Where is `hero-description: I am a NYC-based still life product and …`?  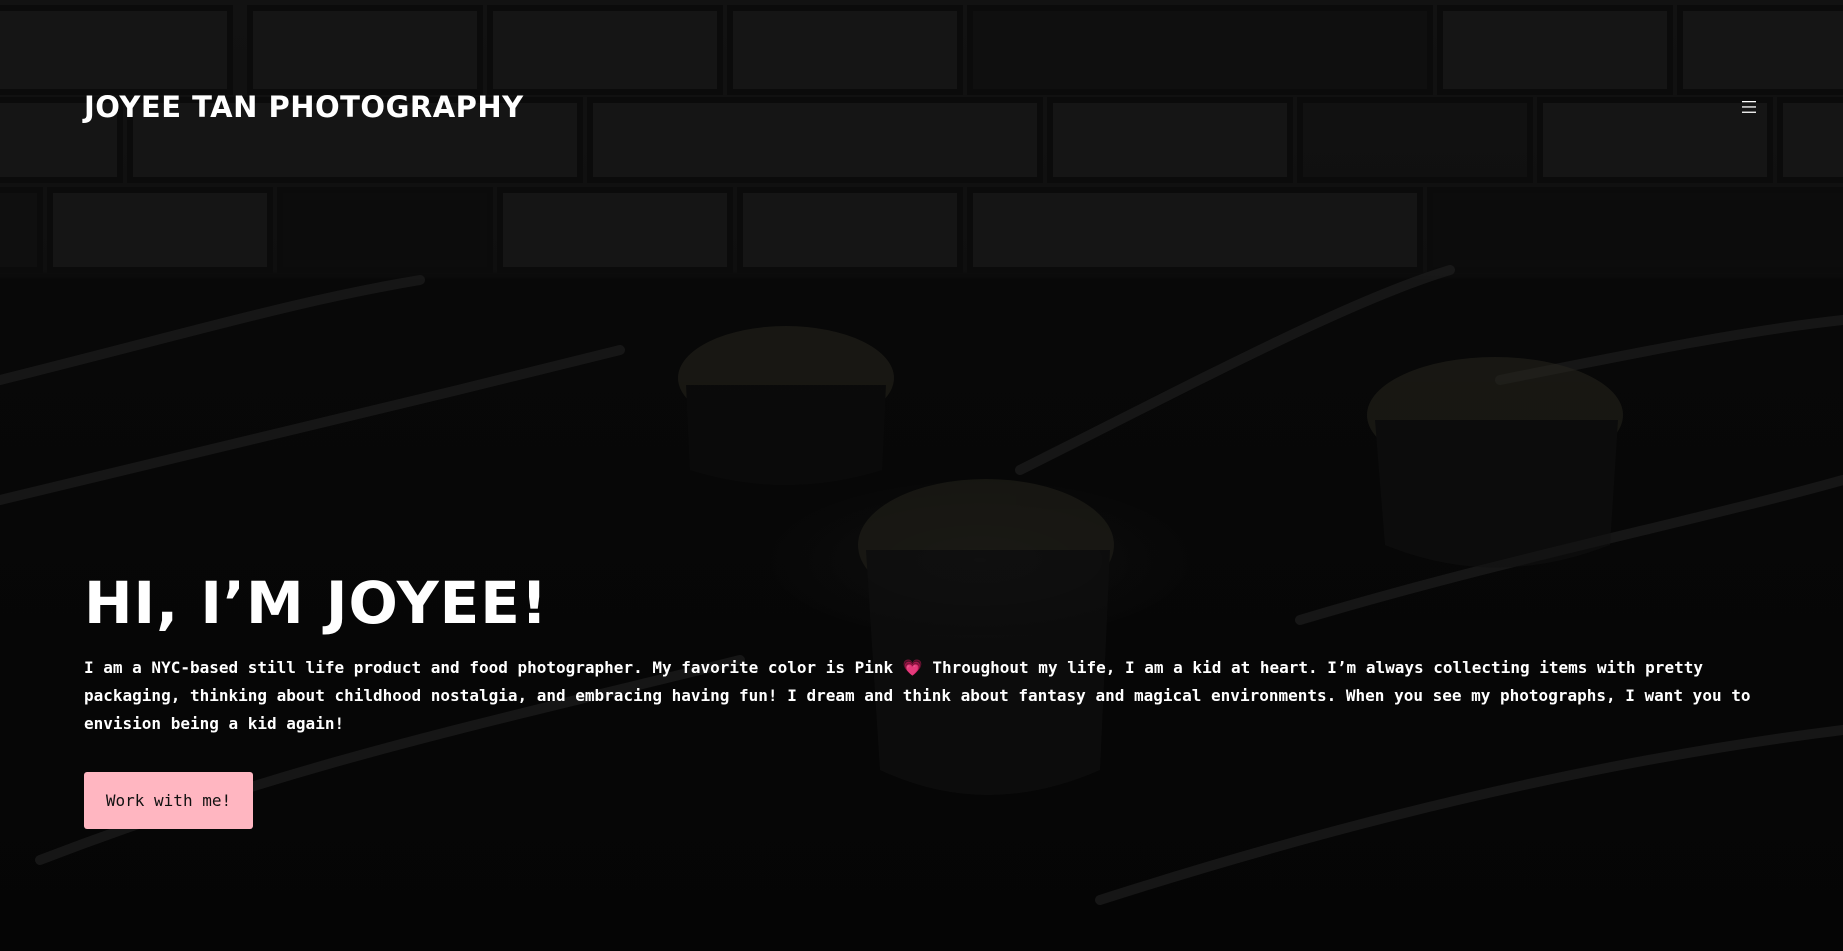
hero-description: I am a NYC-based still life product and … is located at coordinates (917, 695).